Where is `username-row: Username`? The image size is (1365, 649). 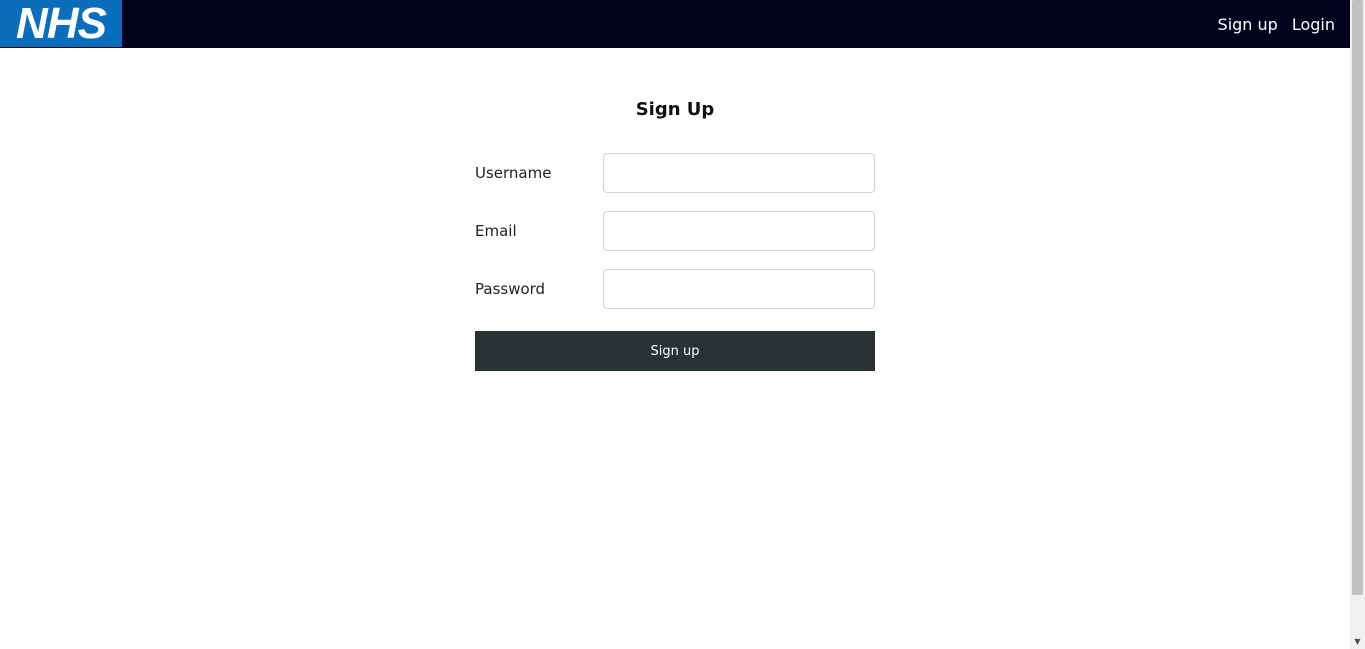
username-row: Username is located at coordinates (675, 173).